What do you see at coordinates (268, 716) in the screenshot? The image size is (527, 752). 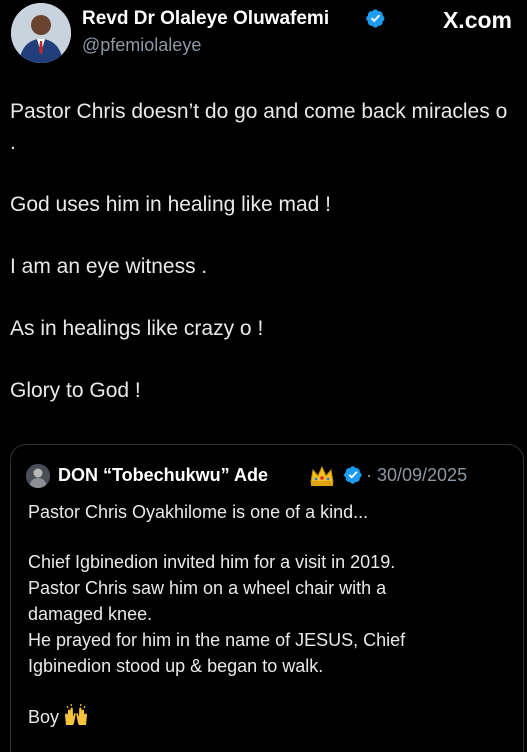 I see `quoted-paragraph: Boy` at bounding box center [268, 716].